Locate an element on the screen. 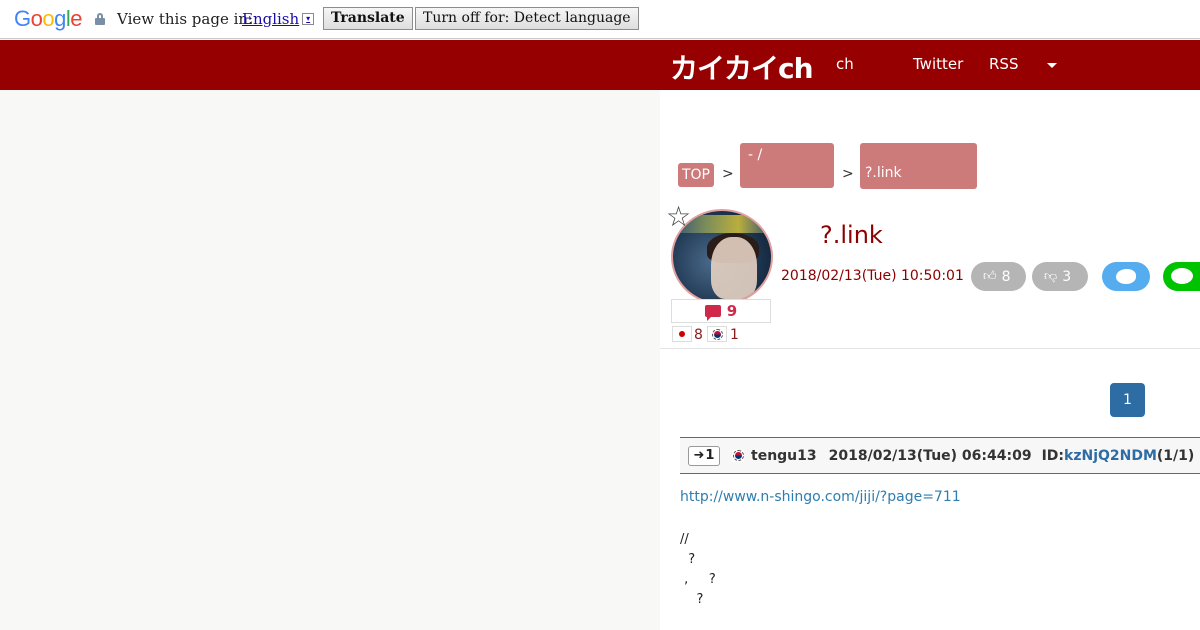 The width and height of the screenshot is (1200, 630). breadcrumb-current: ?.link is located at coordinates (918, 166).